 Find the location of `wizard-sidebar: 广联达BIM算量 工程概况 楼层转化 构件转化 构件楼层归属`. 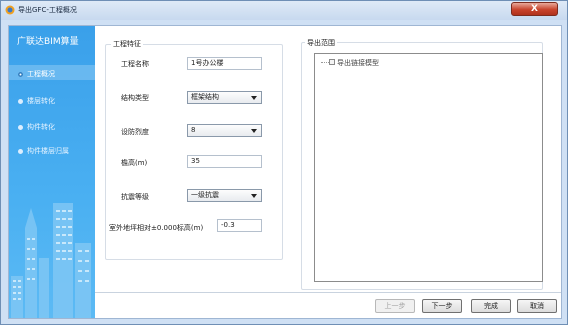

wizard-sidebar: 广联达BIM算量 工程概况 楼层转化 构件转化 构件楼层归属 is located at coordinates (52, 172).